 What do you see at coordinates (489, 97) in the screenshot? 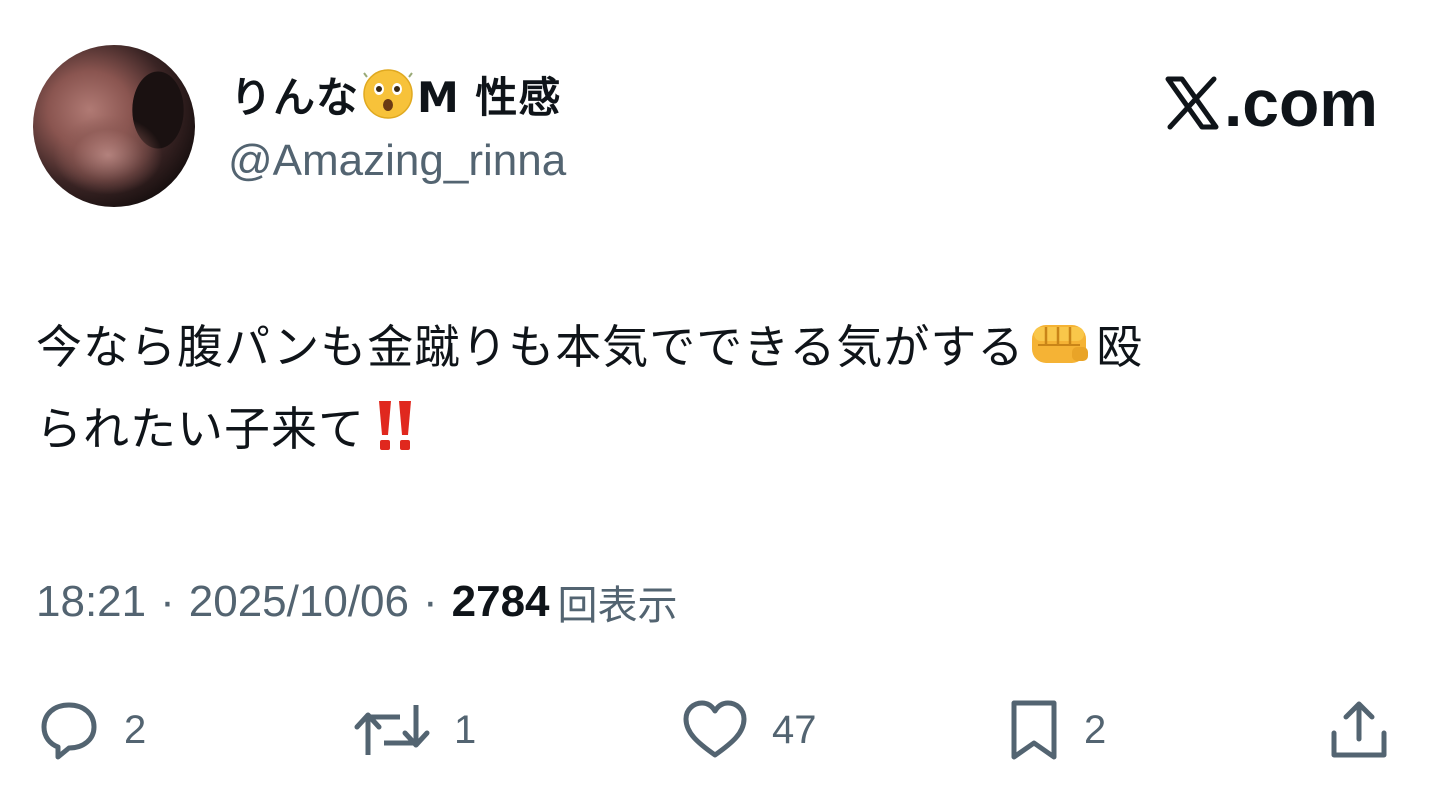
I see `display-name-suffix: M 性感` at bounding box center [489, 97].